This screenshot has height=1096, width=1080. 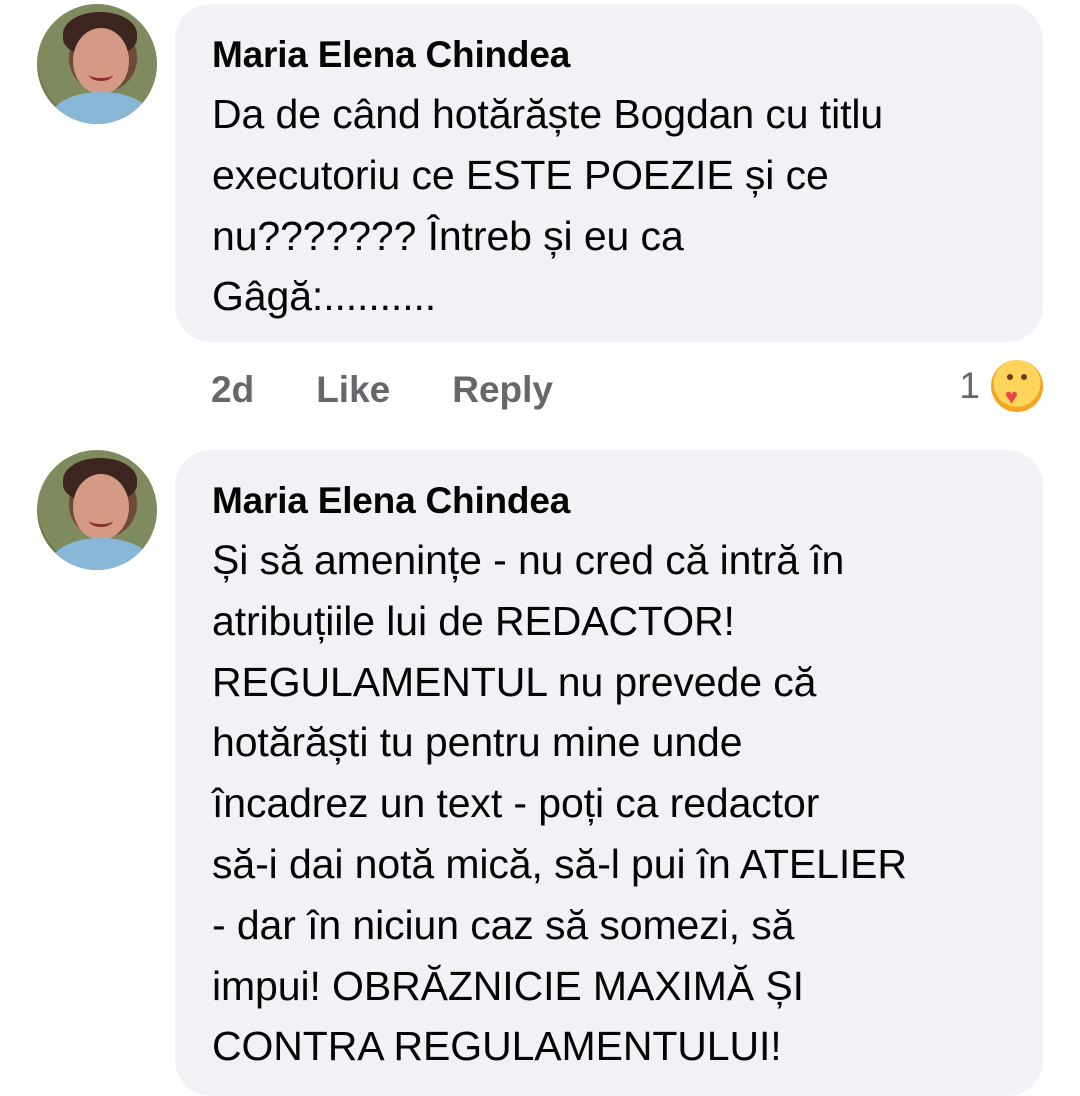 What do you see at coordinates (413, 390) in the screenshot?
I see `comment-actions: 2d Like Reply` at bounding box center [413, 390].